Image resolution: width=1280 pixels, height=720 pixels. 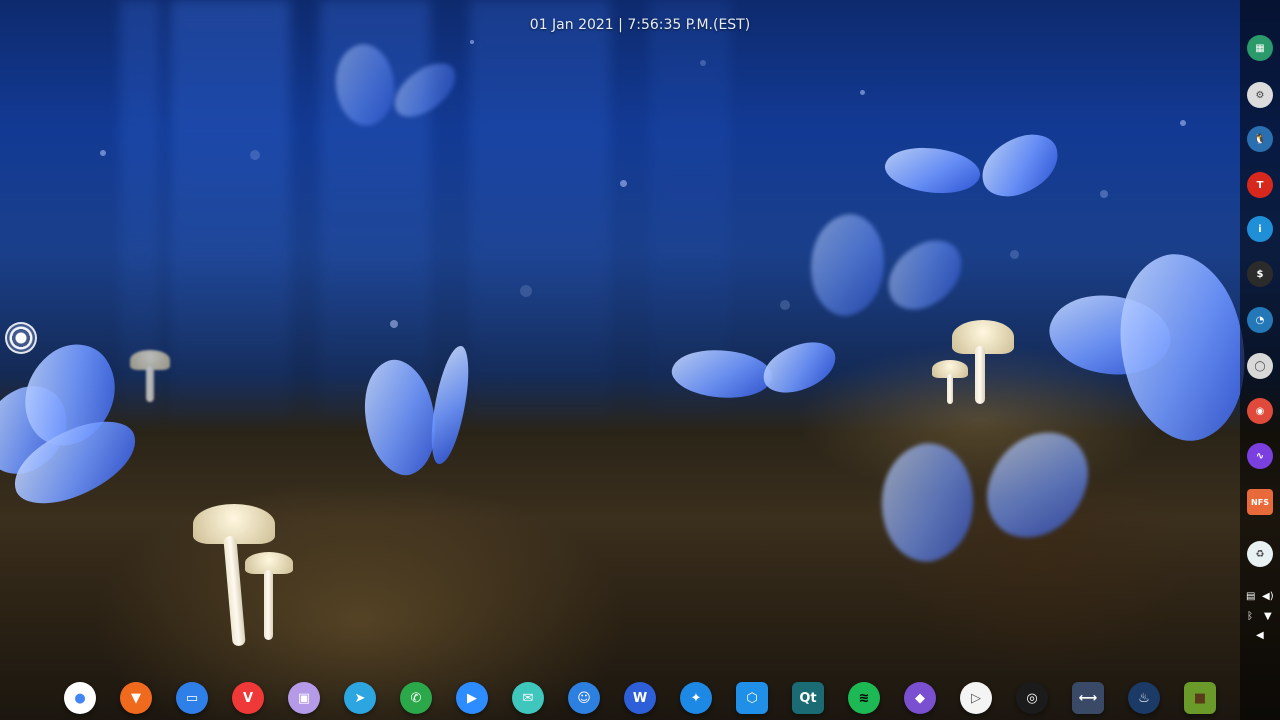 What do you see at coordinates (1260, 366) in the screenshot?
I see `chat-icon: ◯` at bounding box center [1260, 366].